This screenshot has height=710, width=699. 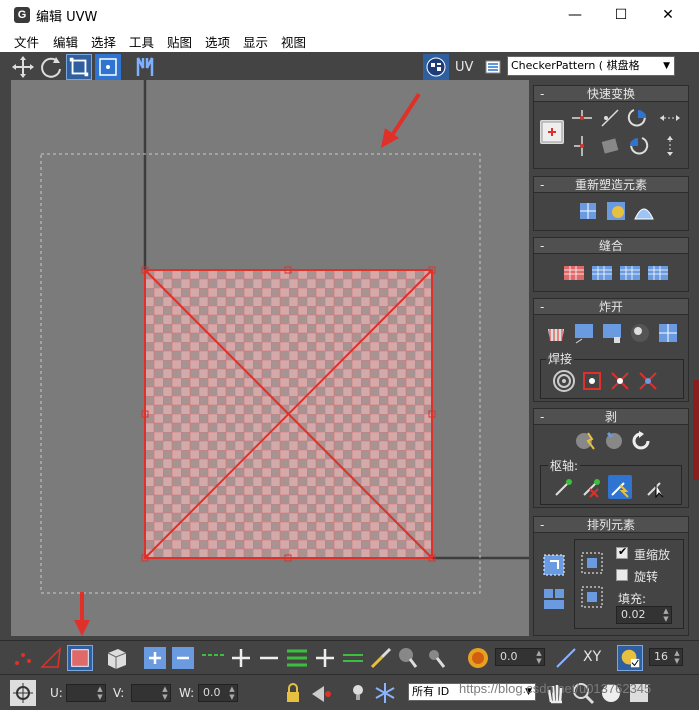 What do you see at coordinates (358, 693) in the screenshot?
I see `light-bulb-icon` at bounding box center [358, 693].